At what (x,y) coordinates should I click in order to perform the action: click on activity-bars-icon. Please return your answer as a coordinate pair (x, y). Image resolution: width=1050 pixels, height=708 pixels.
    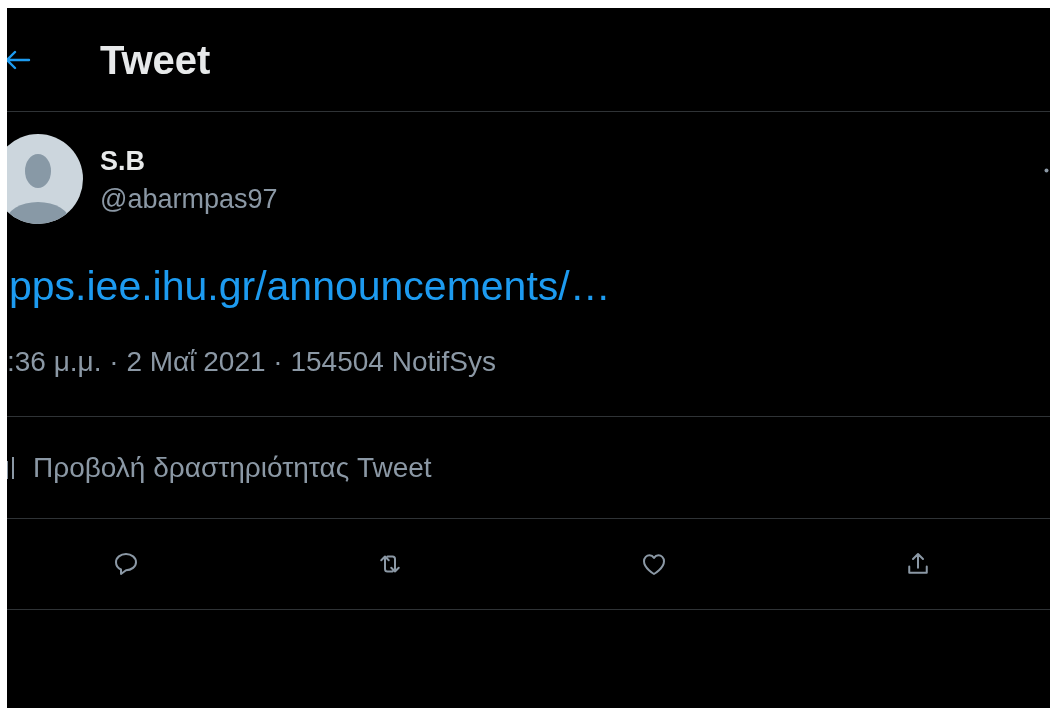
    Looking at the image, I should click on (12, 467).